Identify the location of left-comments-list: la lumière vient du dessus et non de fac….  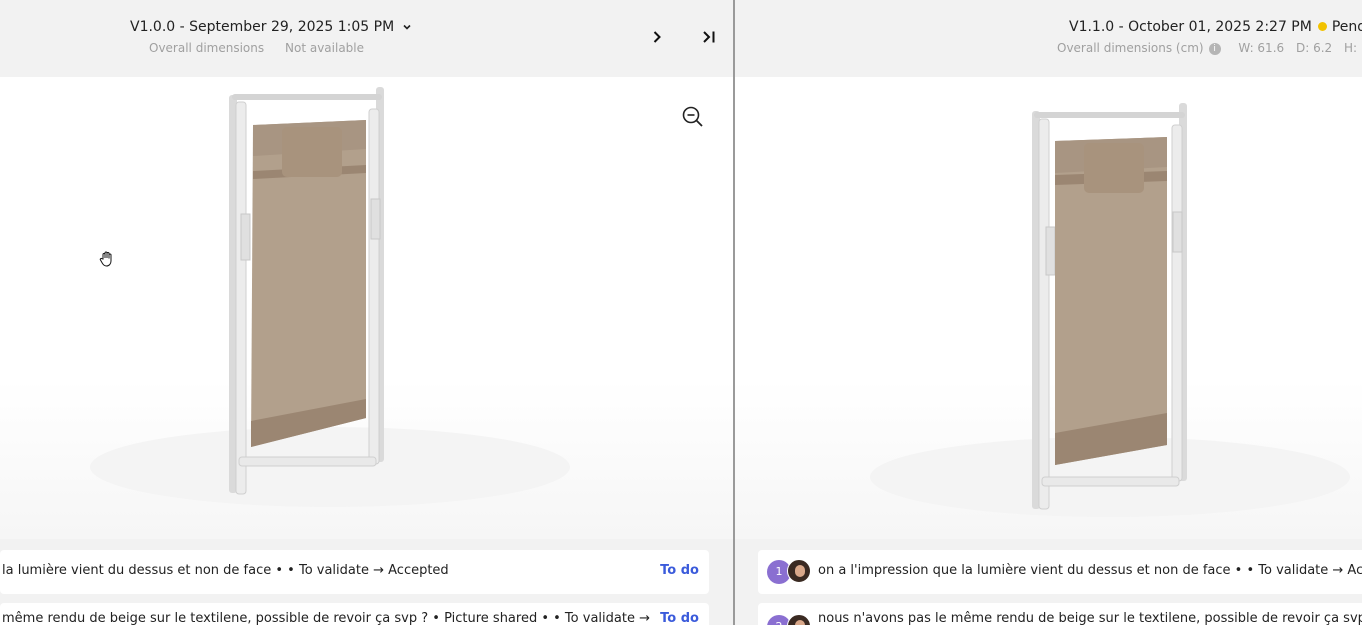
(366, 582).